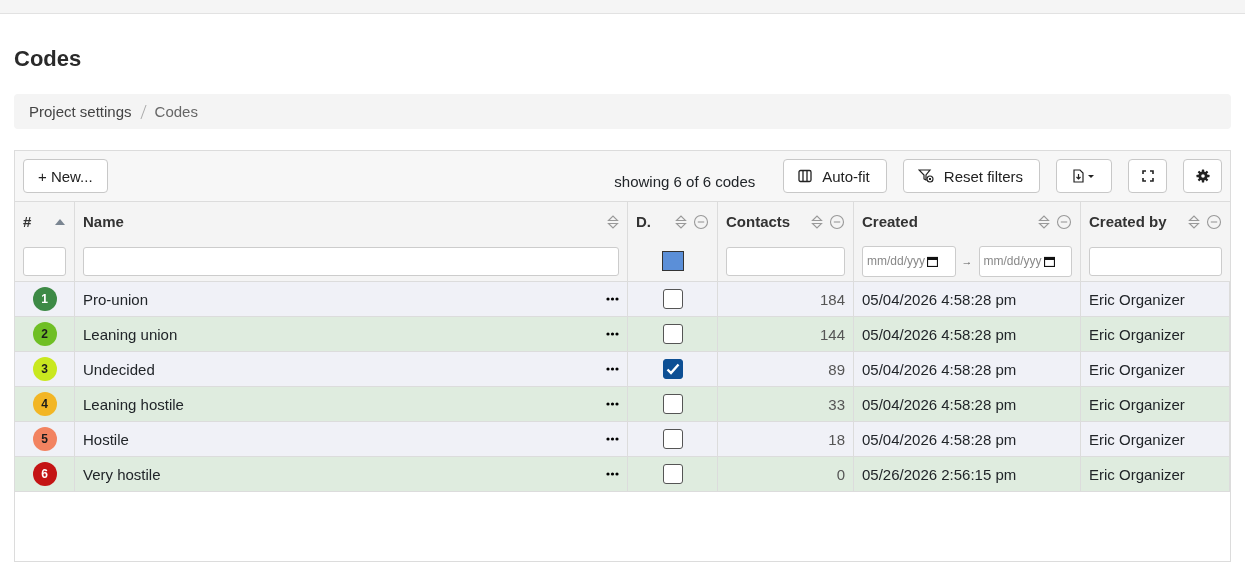 The height and width of the screenshot is (576, 1245). I want to click on fullscreen-icon, so click(1147, 176).